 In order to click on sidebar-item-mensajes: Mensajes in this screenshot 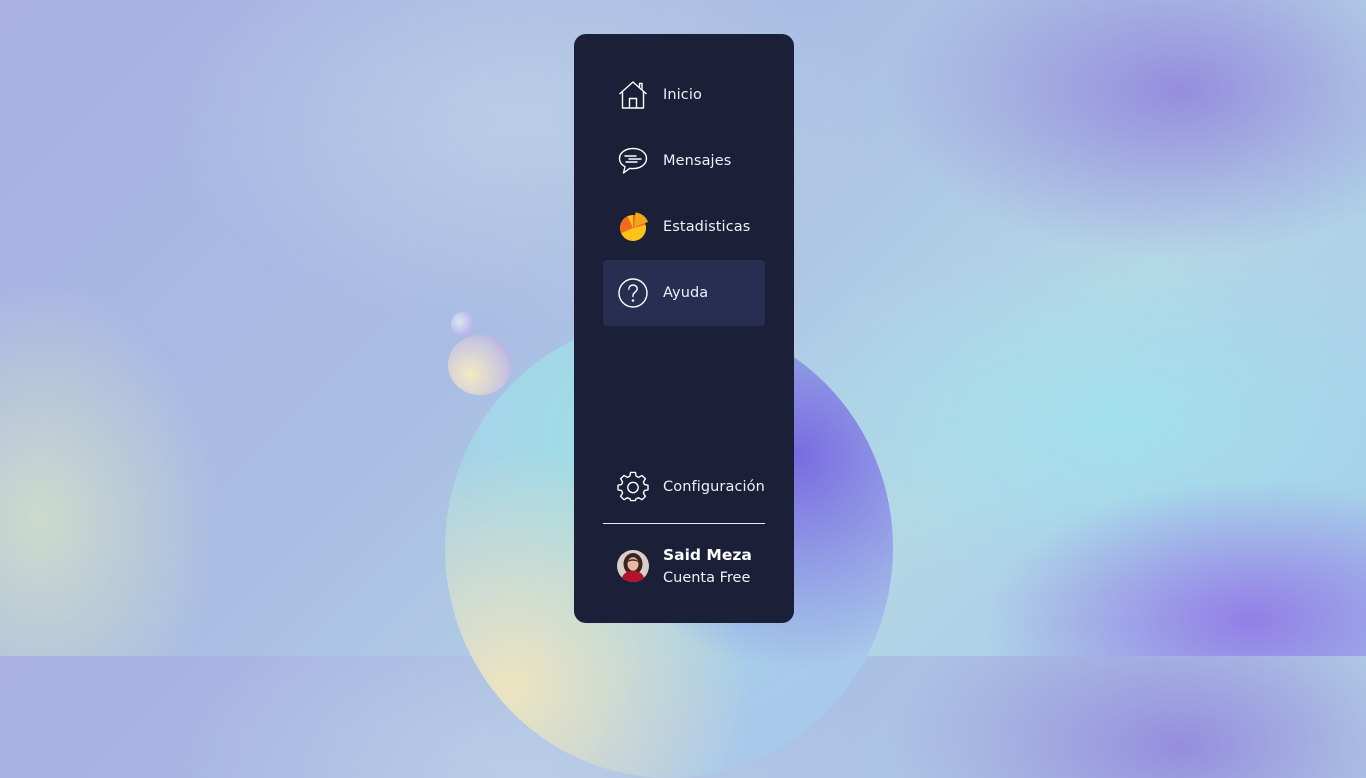, I will do `click(684, 161)`.